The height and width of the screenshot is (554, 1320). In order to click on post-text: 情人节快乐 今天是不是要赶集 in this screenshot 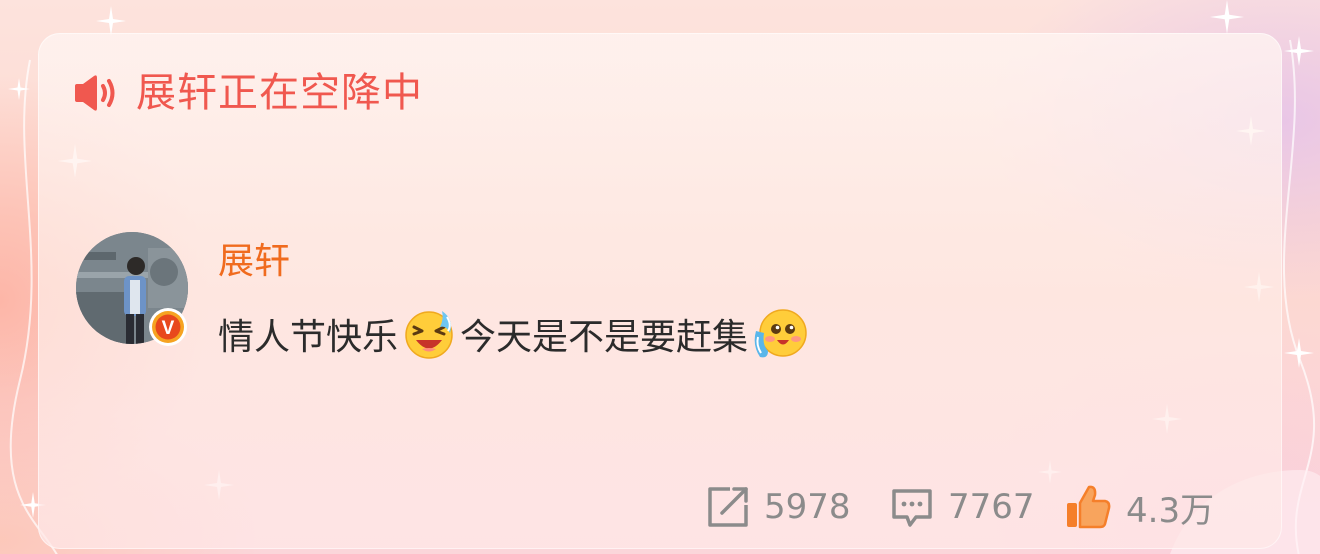, I will do `click(514, 334)`.